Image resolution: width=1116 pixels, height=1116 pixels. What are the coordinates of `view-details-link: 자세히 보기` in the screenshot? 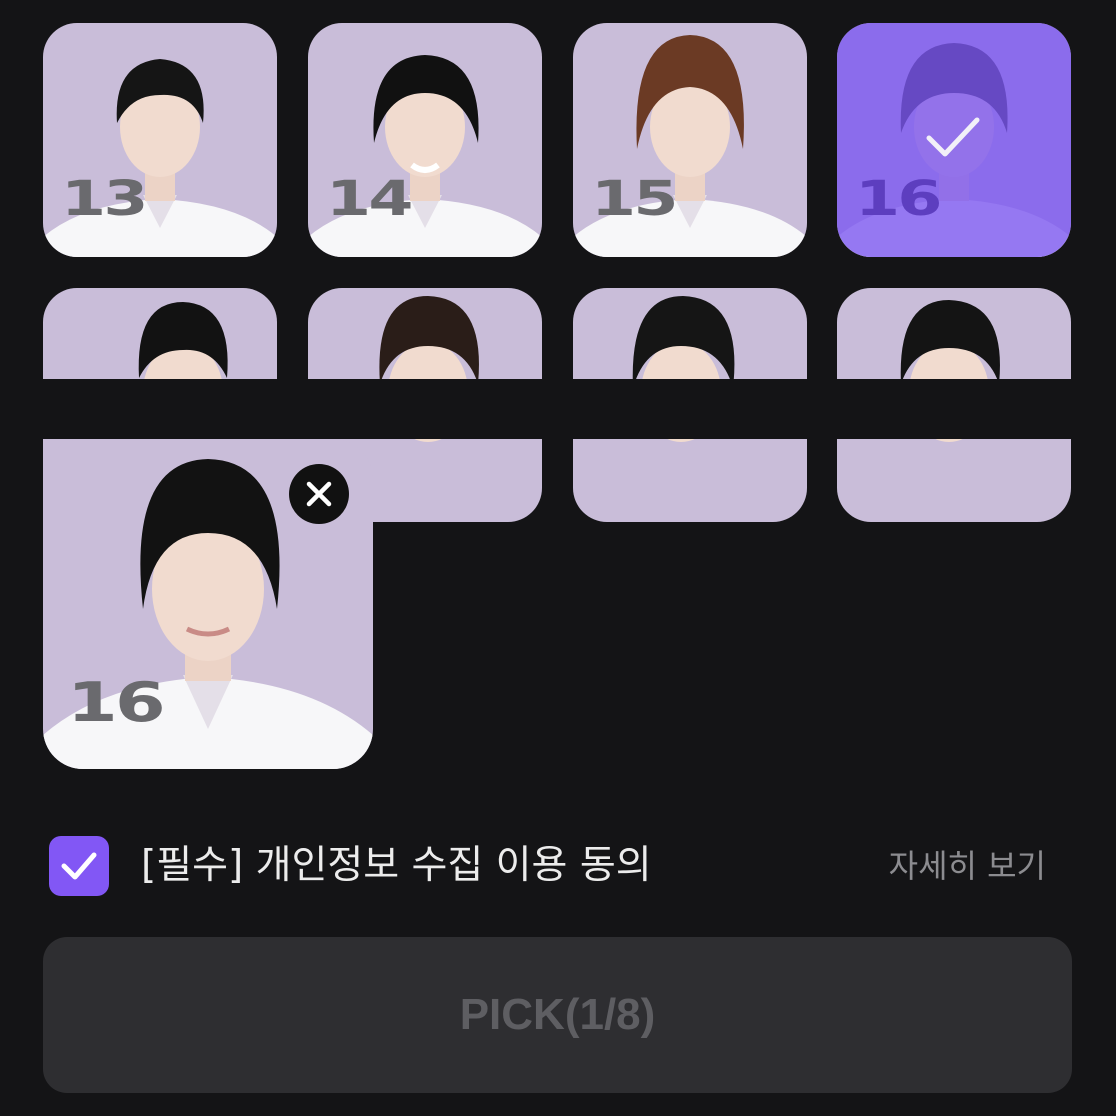 It's located at (967, 866).